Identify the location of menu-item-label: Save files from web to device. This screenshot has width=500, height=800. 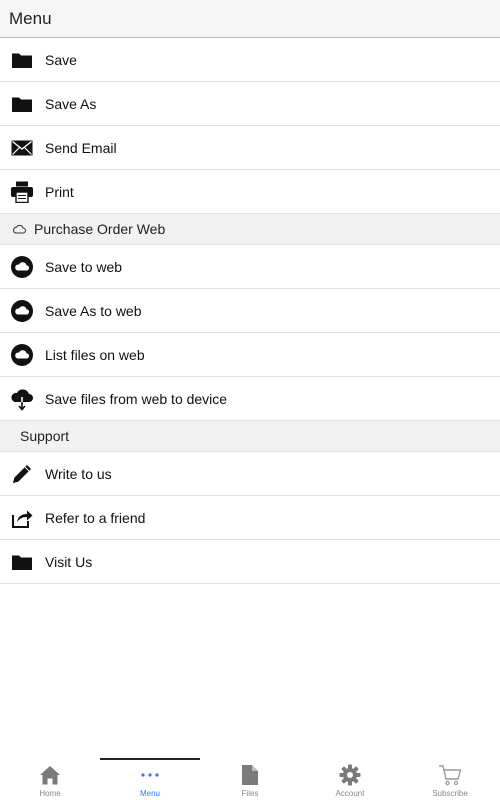
(136, 398).